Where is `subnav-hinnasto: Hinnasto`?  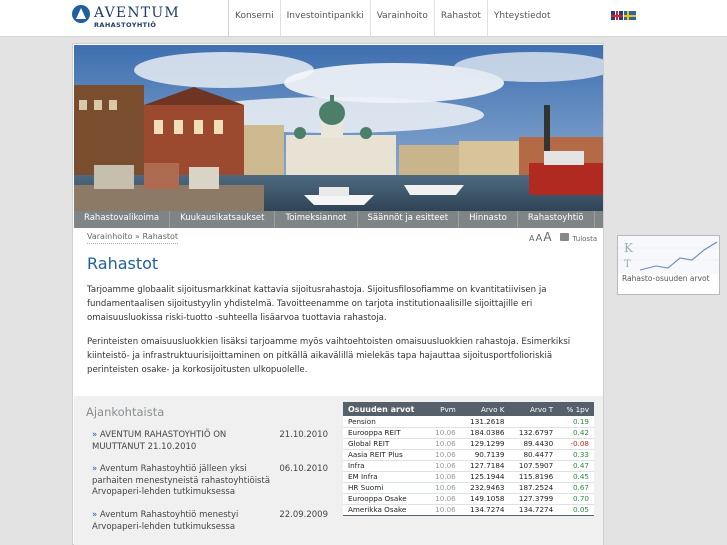 subnav-hinnasto: Hinnasto is located at coordinates (488, 219).